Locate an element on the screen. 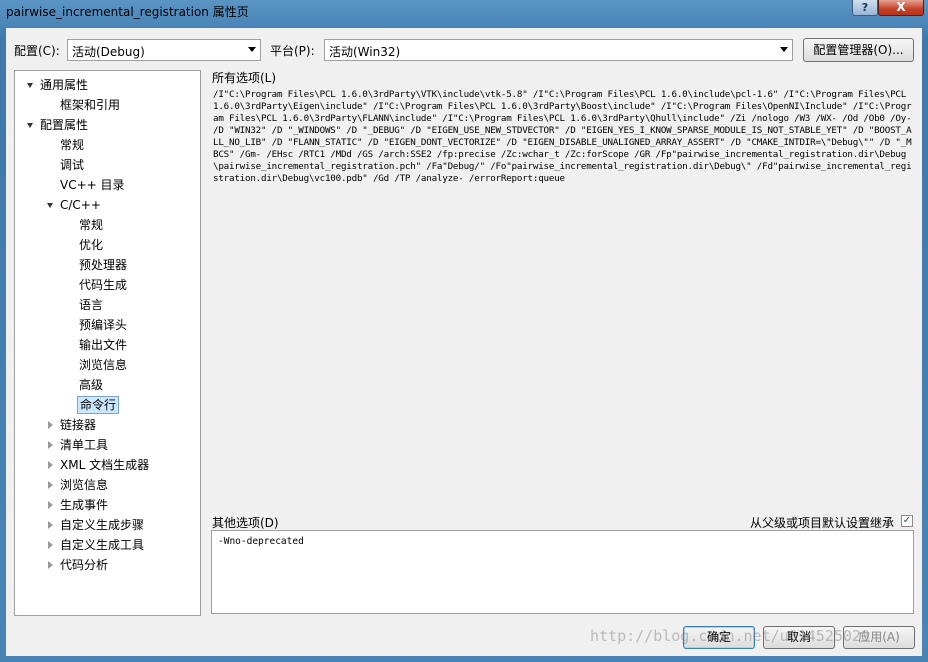 The height and width of the screenshot is (662, 928). tree-item: 框架和引用 is located at coordinates (107, 105).